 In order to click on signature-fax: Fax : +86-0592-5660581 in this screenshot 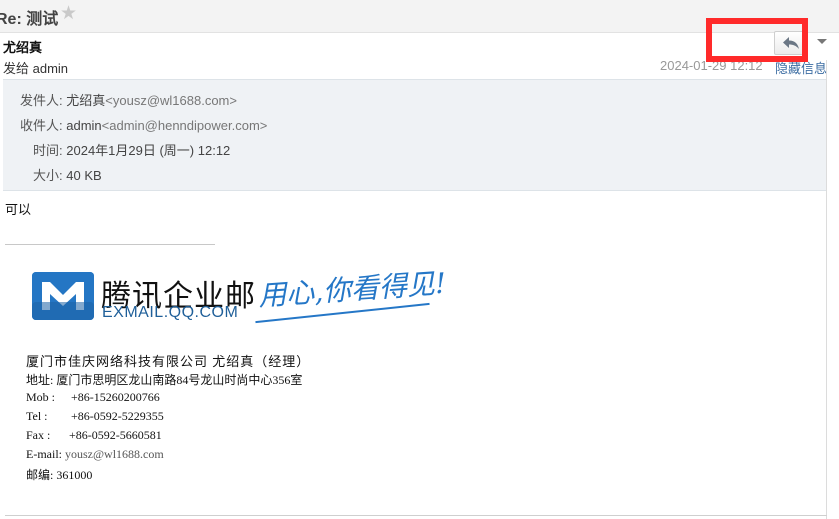, I will do `click(94, 435)`.